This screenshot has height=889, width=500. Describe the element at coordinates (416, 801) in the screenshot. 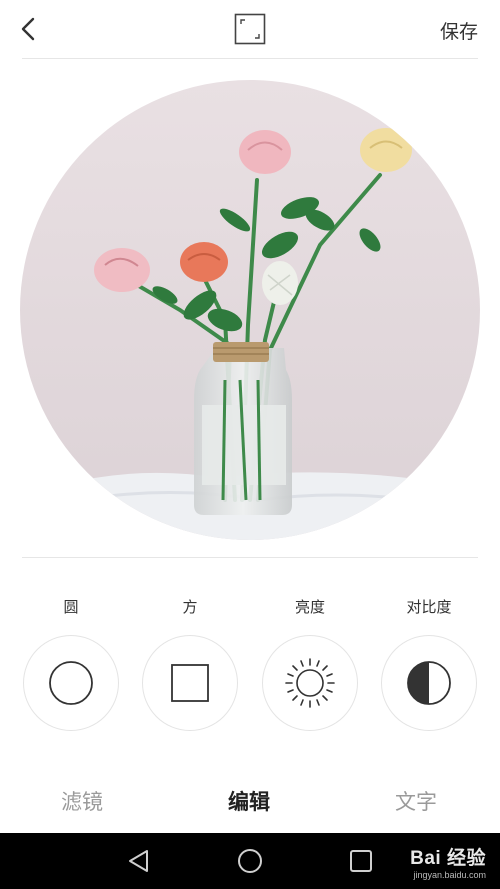

I see `tab-text: 文字` at that location.